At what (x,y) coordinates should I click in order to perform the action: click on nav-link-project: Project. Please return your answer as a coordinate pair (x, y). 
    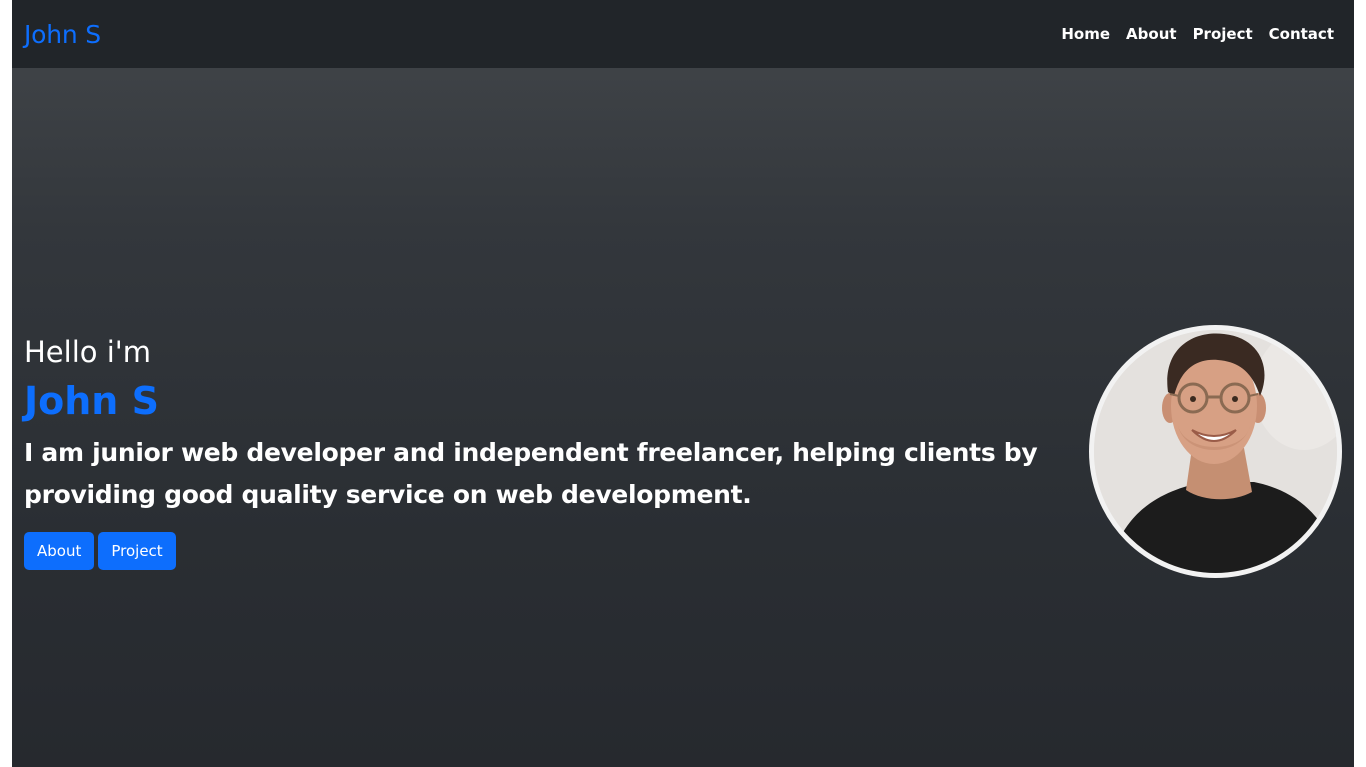
    Looking at the image, I should click on (1223, 34).